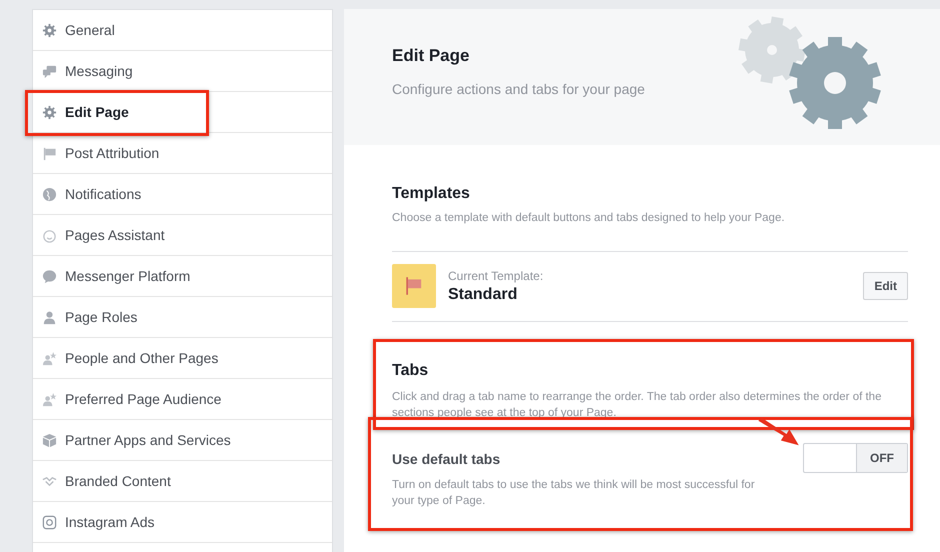 The width and height of the screenshot is (940, 552). I want to click on section-description: Choose a template with default buttons and tabs designed to help your Page., so click(589, 218).